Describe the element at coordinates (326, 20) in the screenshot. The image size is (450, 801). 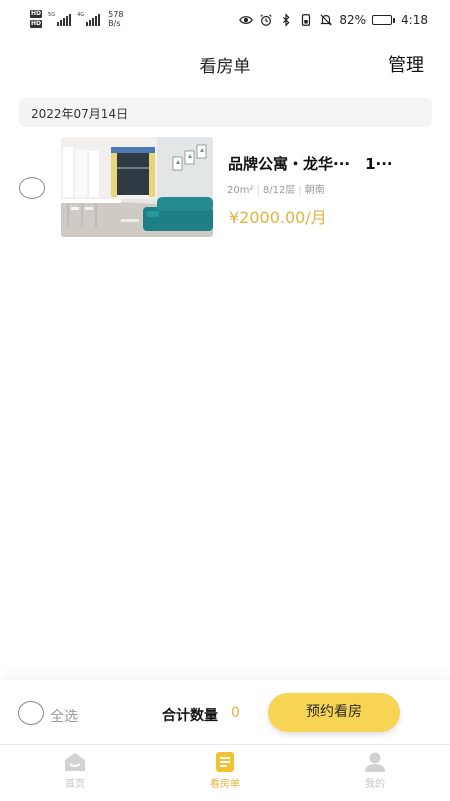
I see `mute-icon` at that location.